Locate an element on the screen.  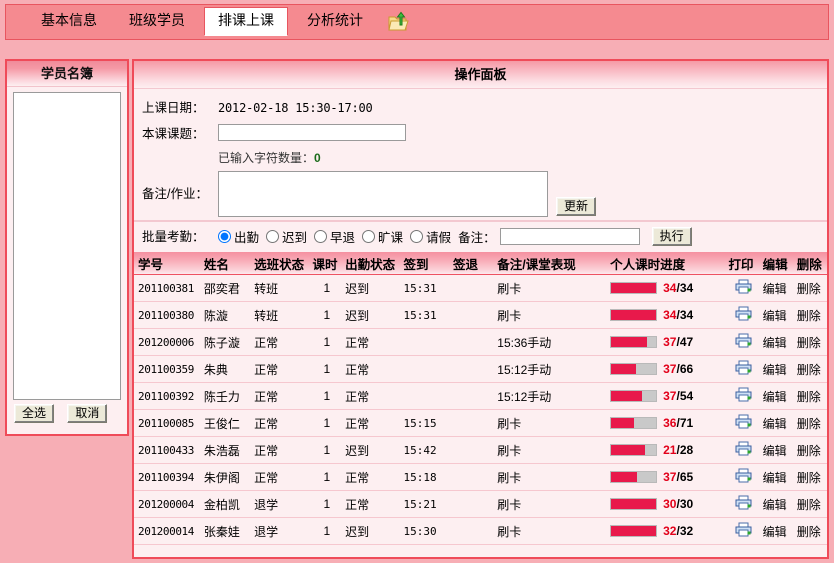
cell-remark: 刷卡 is located at coordinates (550, 531).